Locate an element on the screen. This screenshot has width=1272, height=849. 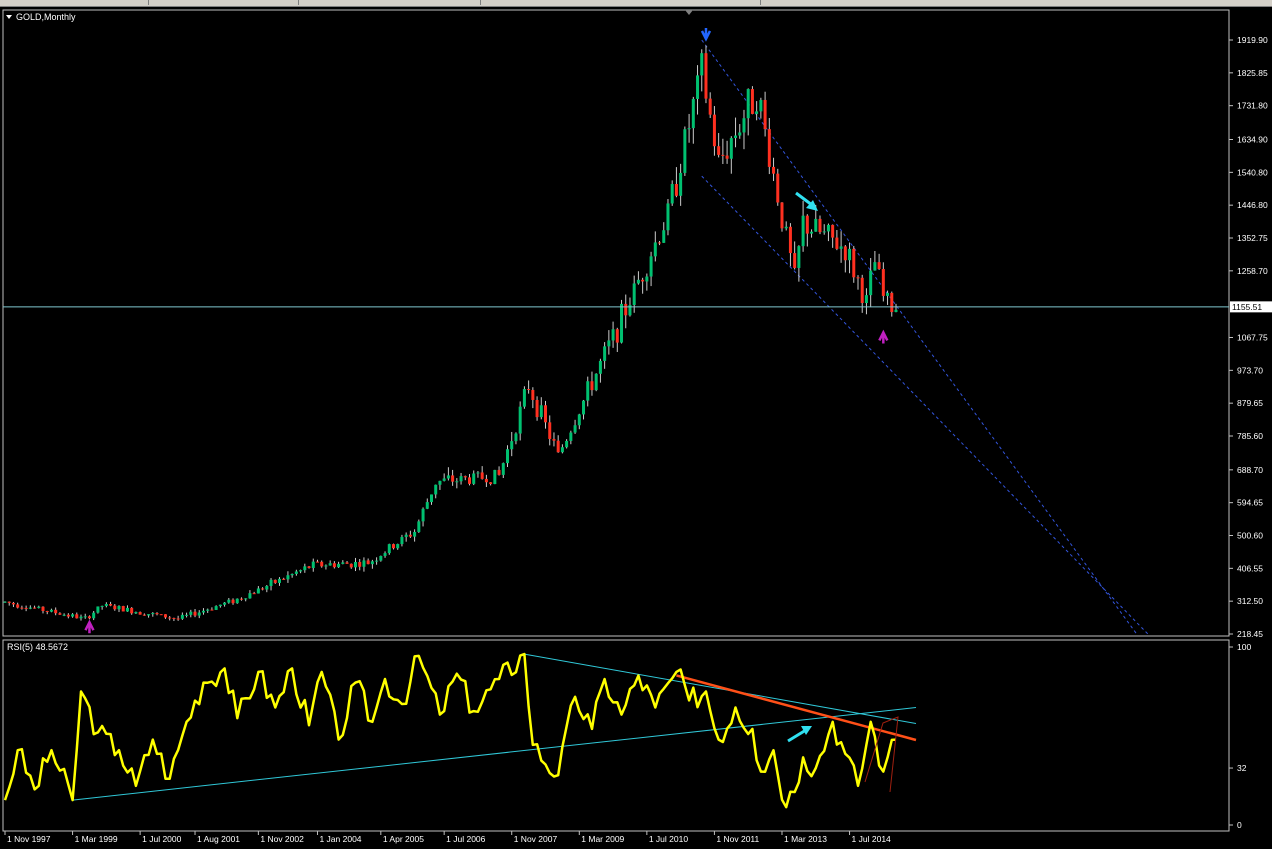
date-tick-label: 1 Jul 2014 is located at coordinates (871, 839).